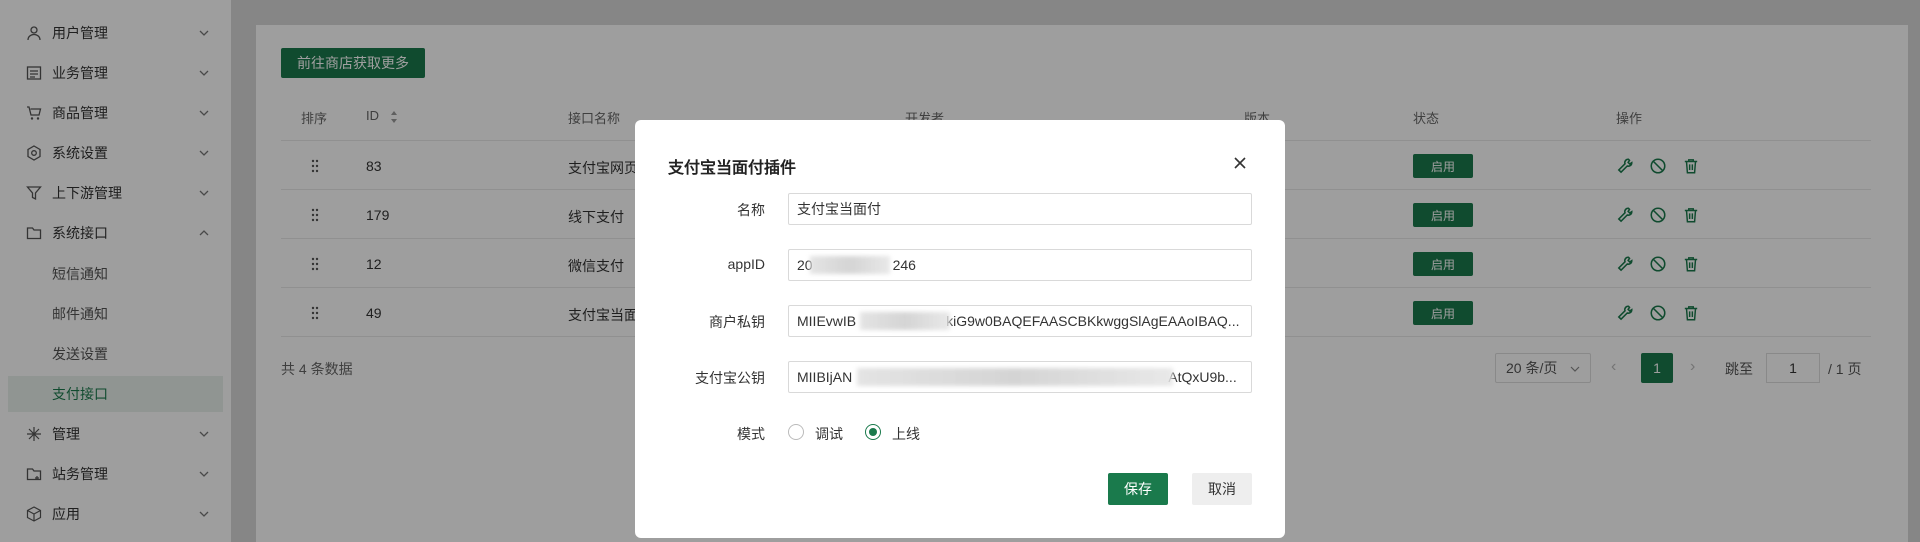 The height and width of the screenshot is (542, 1920). What do you see at coordinates (1222, 489) in the screenshot?
I see `cancel-button: 取消` at bounding box center [1222, 489].